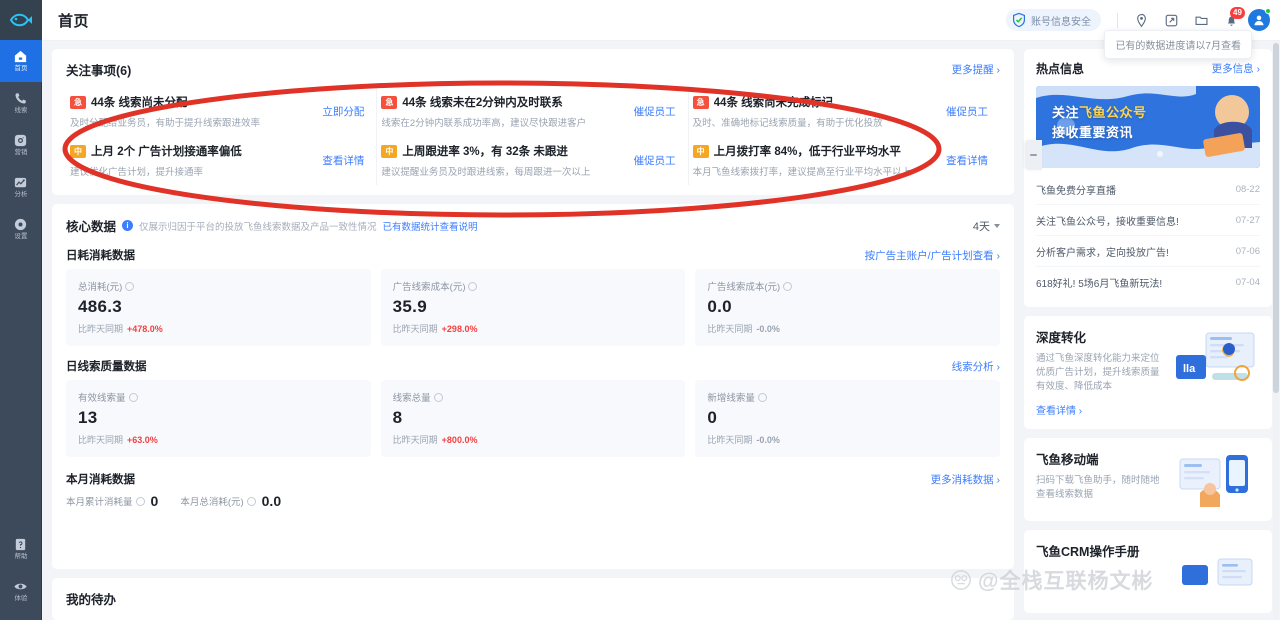 The height and width of the screenshot is (620, 1280). What do you see at coordinates (1236, 68) in the screenshot?
I see `hot-info-more-link: 更多信息 ›` at bounding box center [1236, 68].